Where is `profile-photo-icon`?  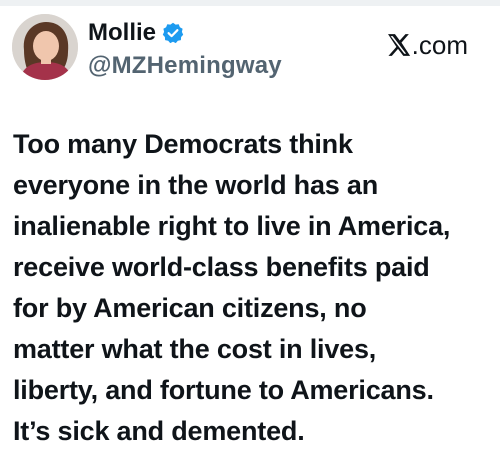
profile-photo-icon is located at coordinates (45, 47).